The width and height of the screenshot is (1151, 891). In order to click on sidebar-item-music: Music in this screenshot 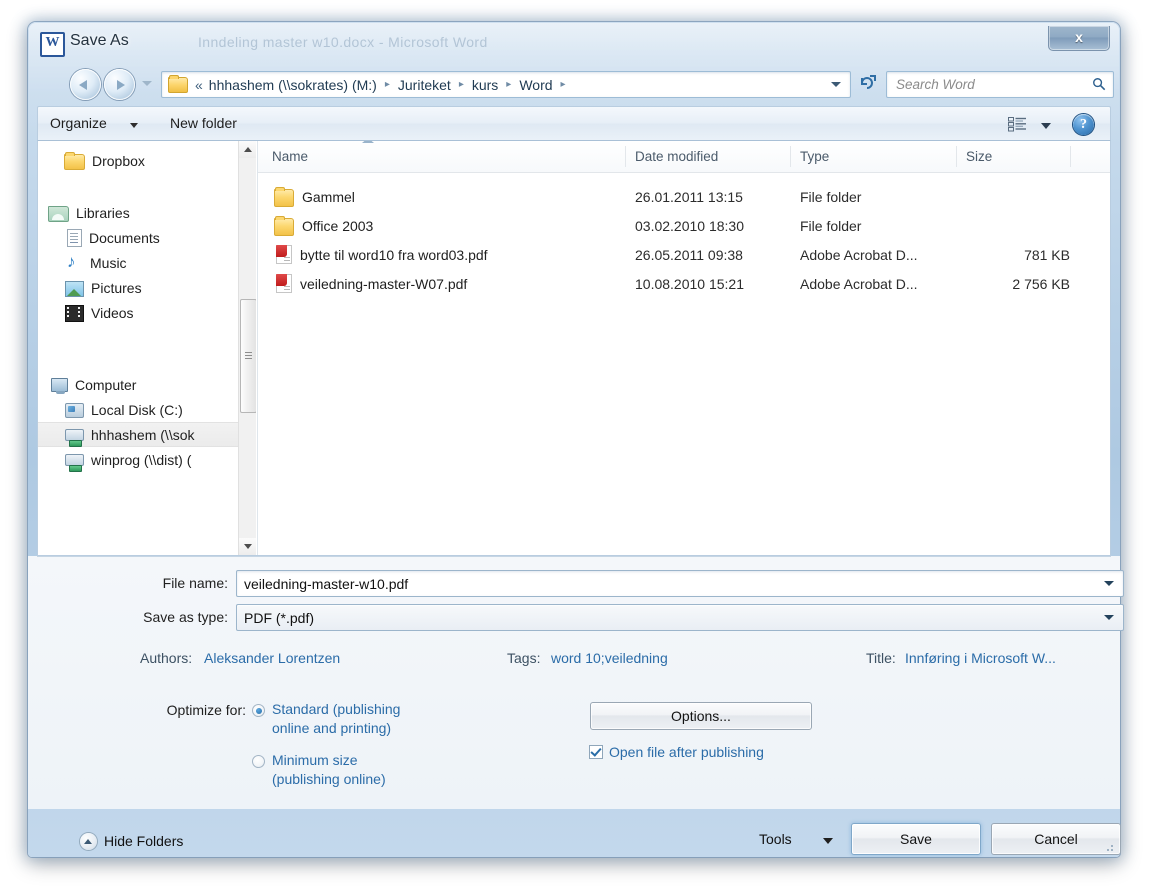, I will do `click(147, 262)`.